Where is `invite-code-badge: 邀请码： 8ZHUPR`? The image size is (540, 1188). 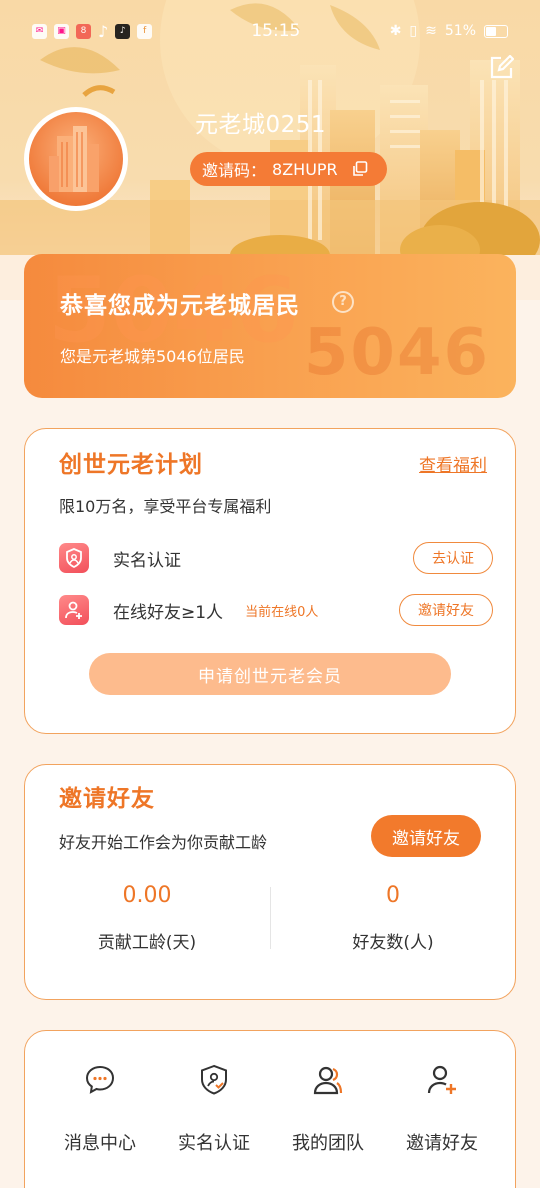 invite-code-badge: 邀请码： 8ZHUPR is located at coordinates (288, 169).